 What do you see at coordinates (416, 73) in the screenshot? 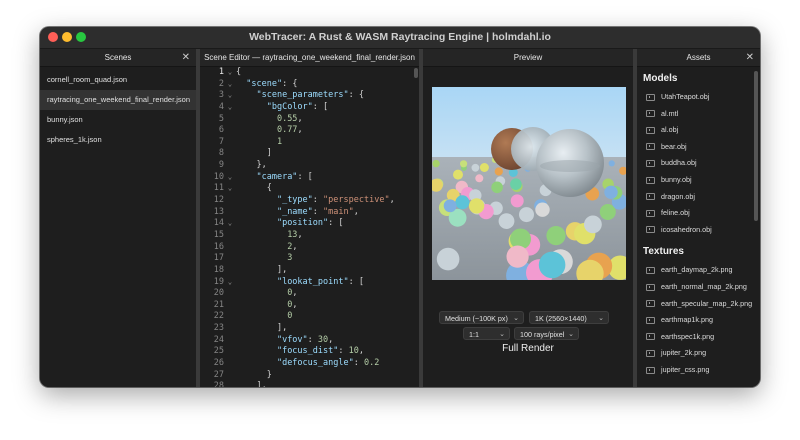
I see `editor-scrollbar` at bounding box center [416, 73].